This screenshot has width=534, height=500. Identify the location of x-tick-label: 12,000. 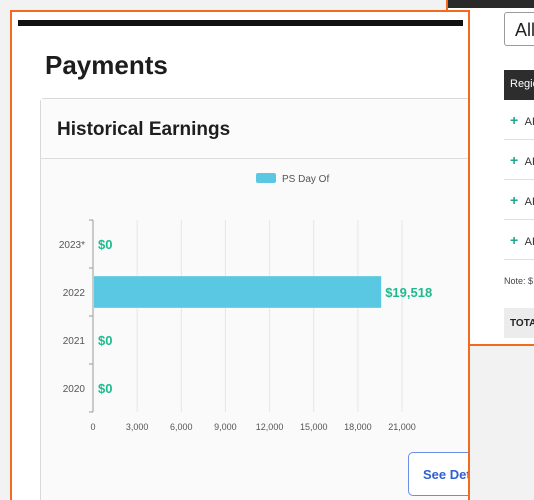
(270, 427).